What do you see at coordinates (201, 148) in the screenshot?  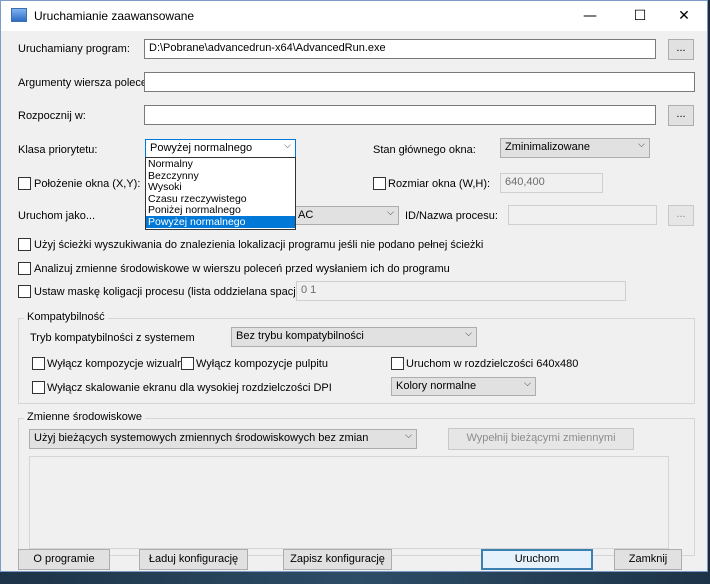 I see `priority-selected: Powyżej normalnego` at bounding box center [201, 148].